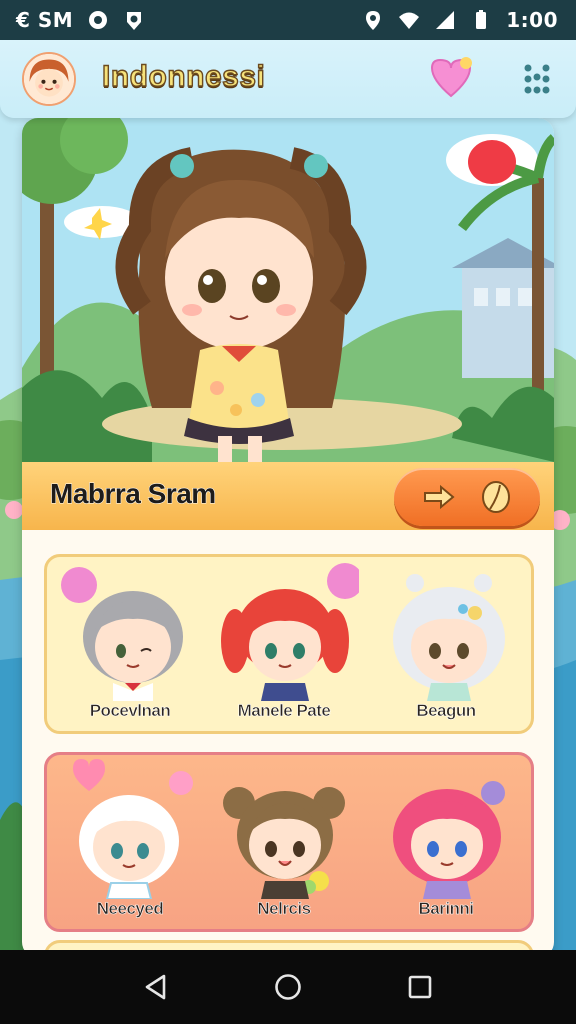  I want to click on character-card: Barinni, so click(446, 844).